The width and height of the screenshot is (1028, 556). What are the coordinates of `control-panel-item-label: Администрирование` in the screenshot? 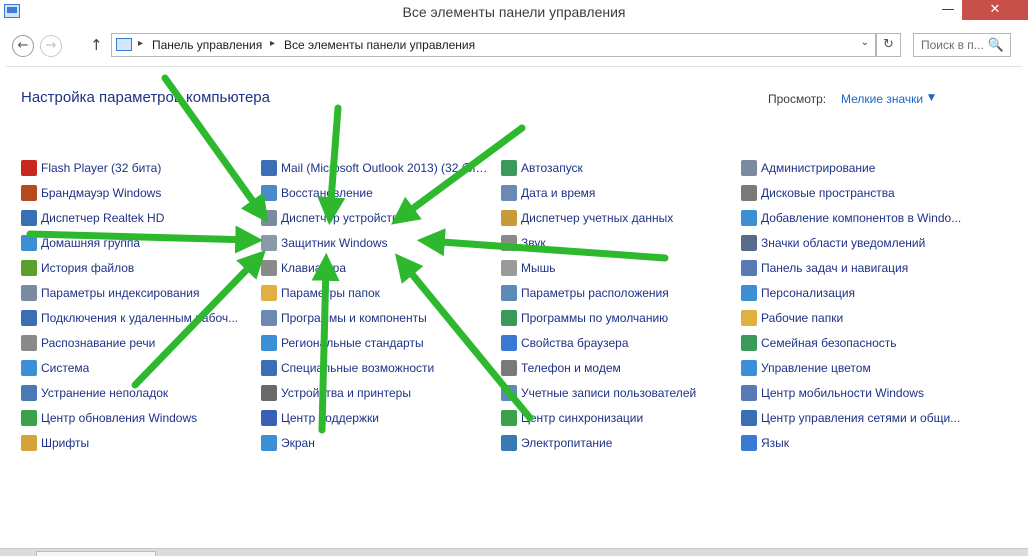 It's located at (818, 168).